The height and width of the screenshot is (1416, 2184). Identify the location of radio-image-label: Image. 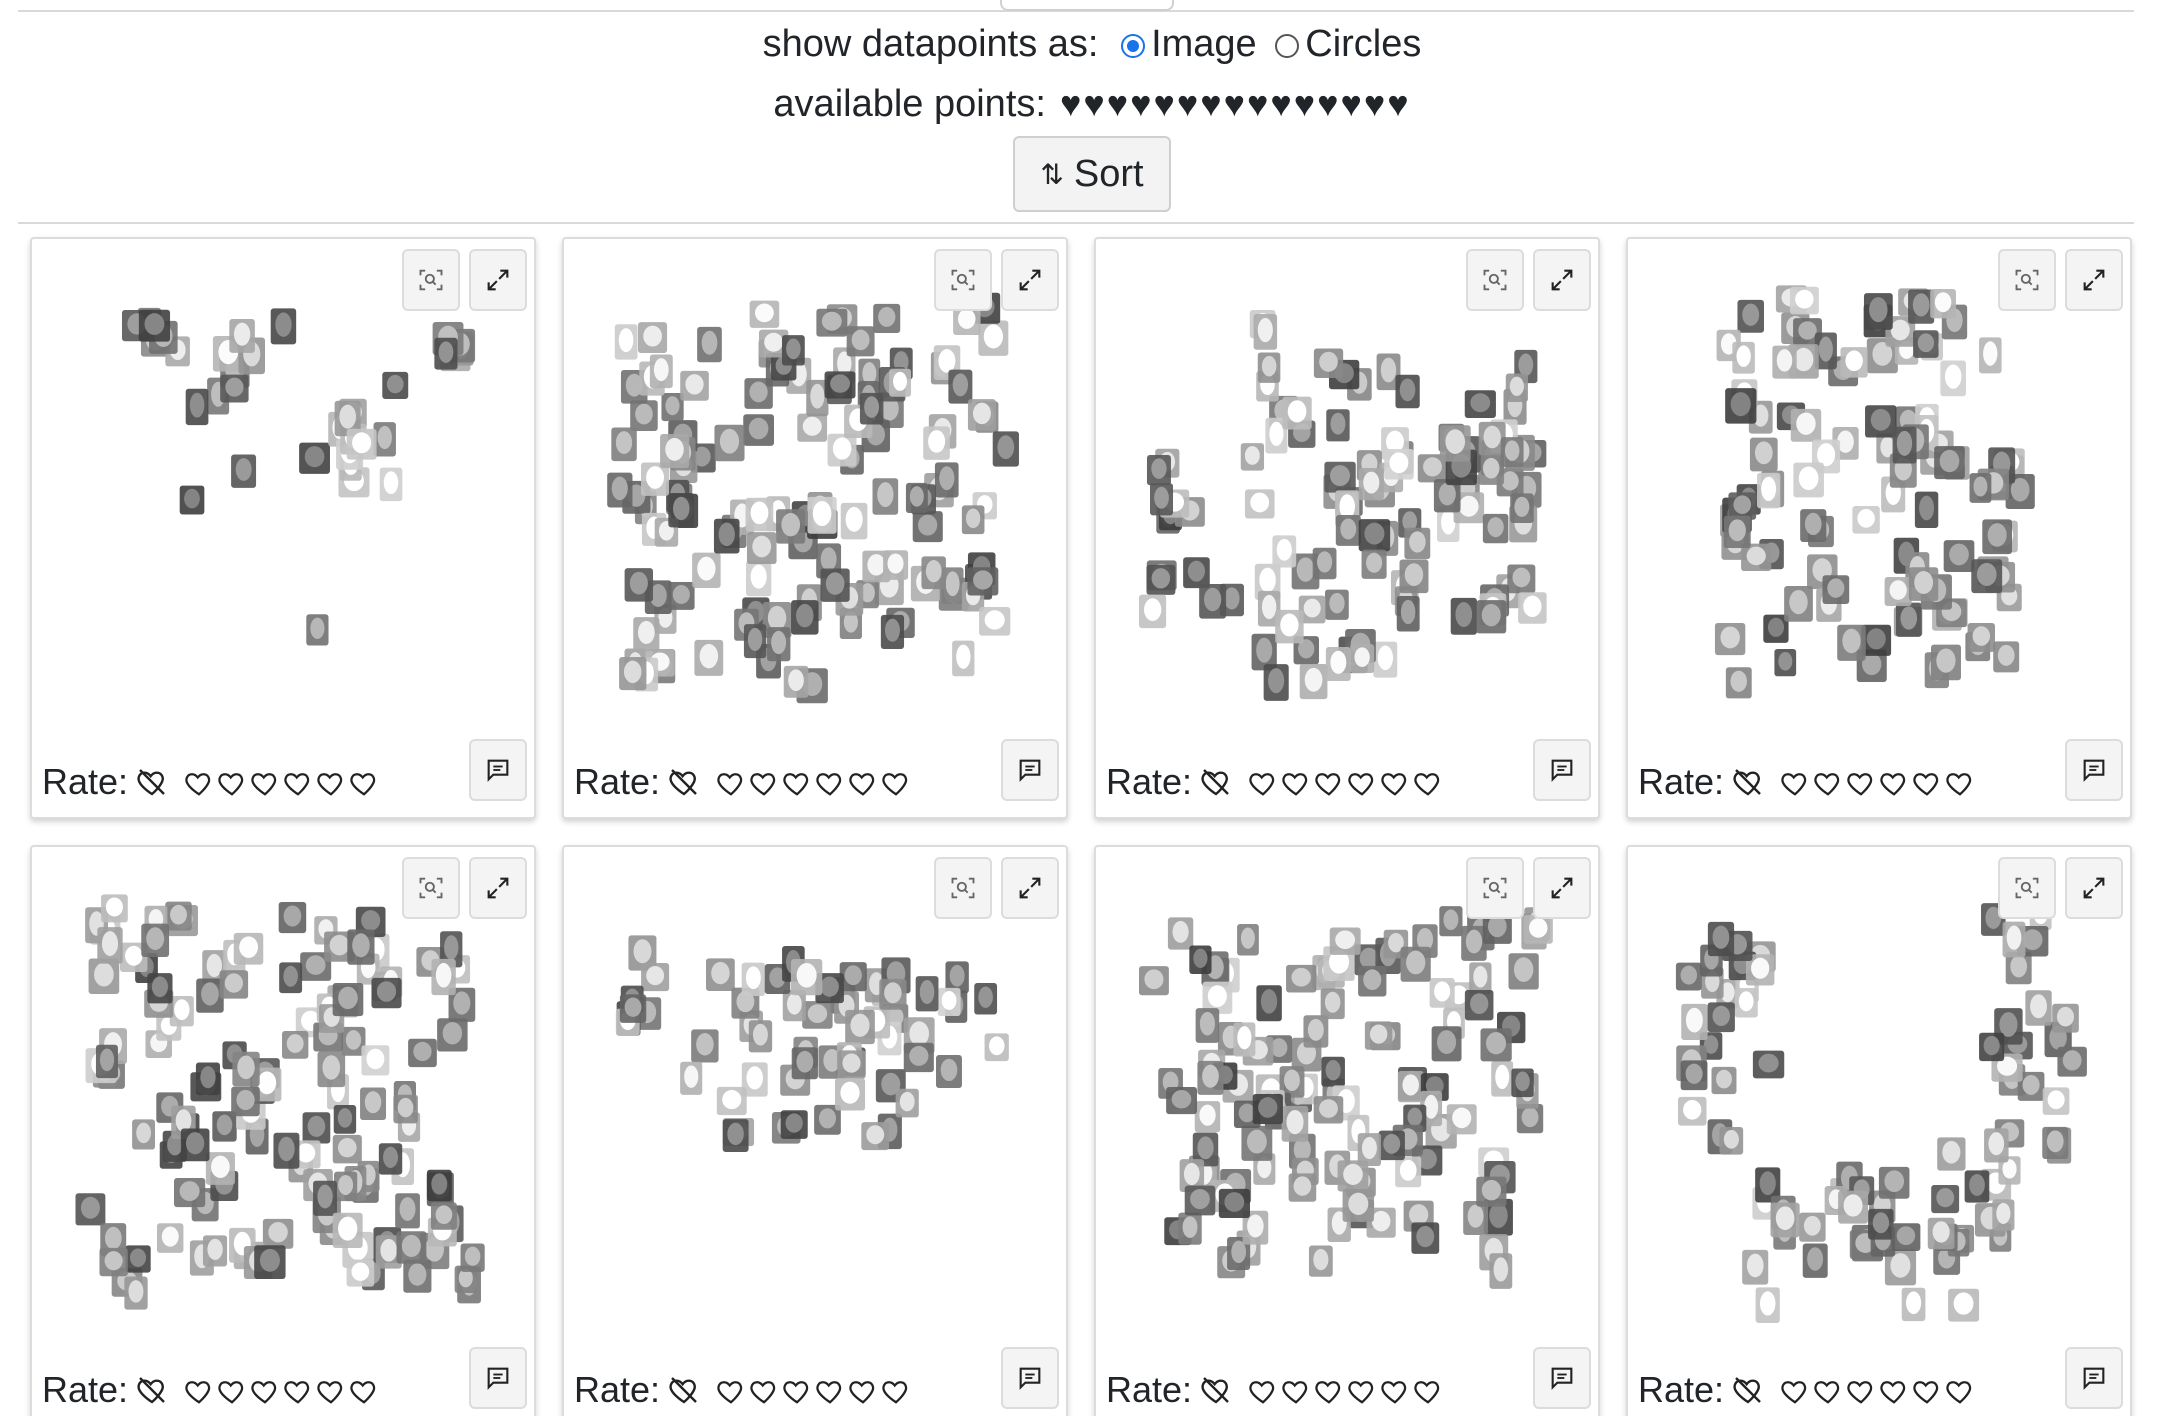
(1204, 44).